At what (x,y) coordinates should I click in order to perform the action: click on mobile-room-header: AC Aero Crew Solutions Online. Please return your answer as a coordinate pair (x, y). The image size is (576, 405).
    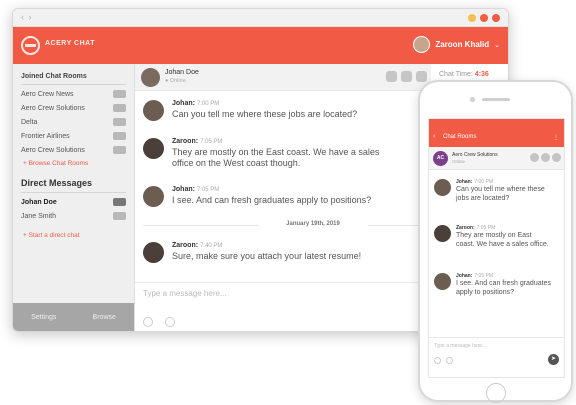
    Looking at the image, I should click on (496, 158).